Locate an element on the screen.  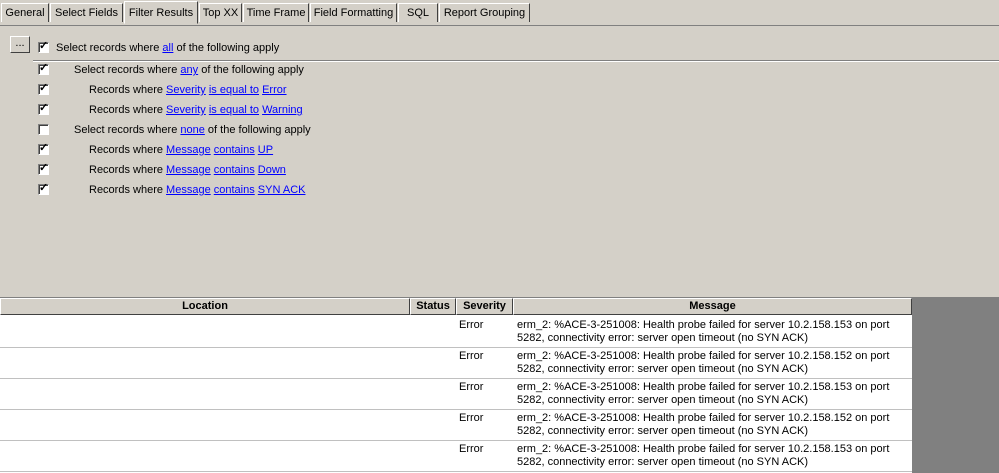
rule-text: Records where Message contains UP is located at coordinates (181, 150).